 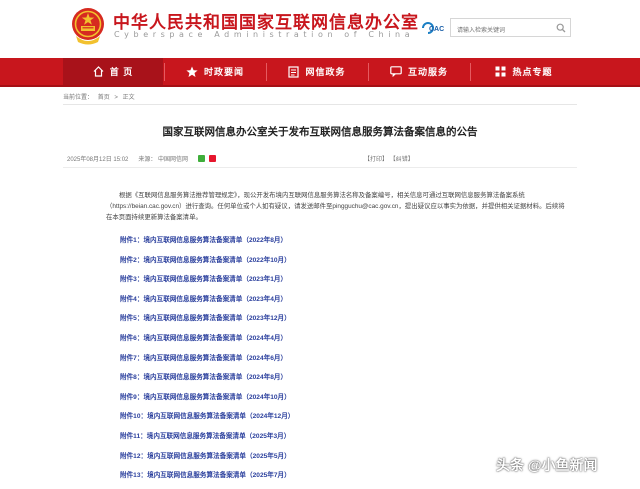 What do you see at coordinates (376, 160) in the screenshot?
I see `print-link: 【打印】` at bounding box center [376, 160].